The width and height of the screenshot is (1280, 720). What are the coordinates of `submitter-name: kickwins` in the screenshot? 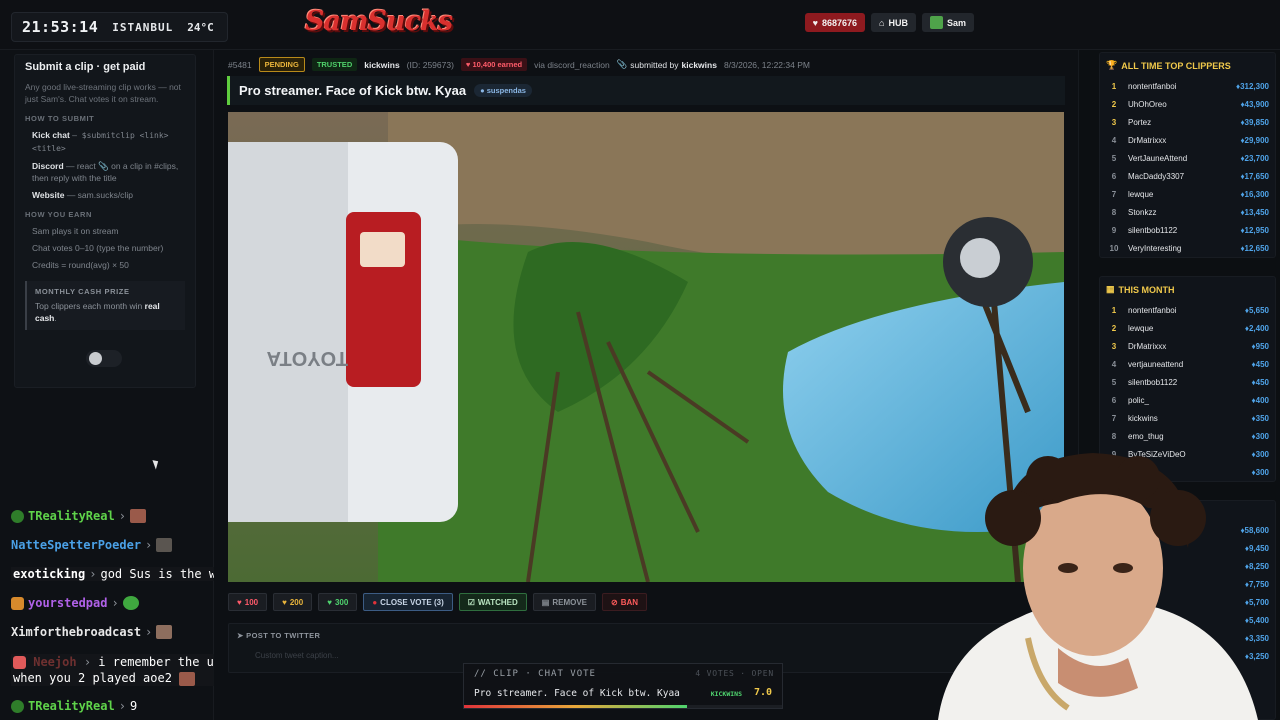 It's located at (381, 65).